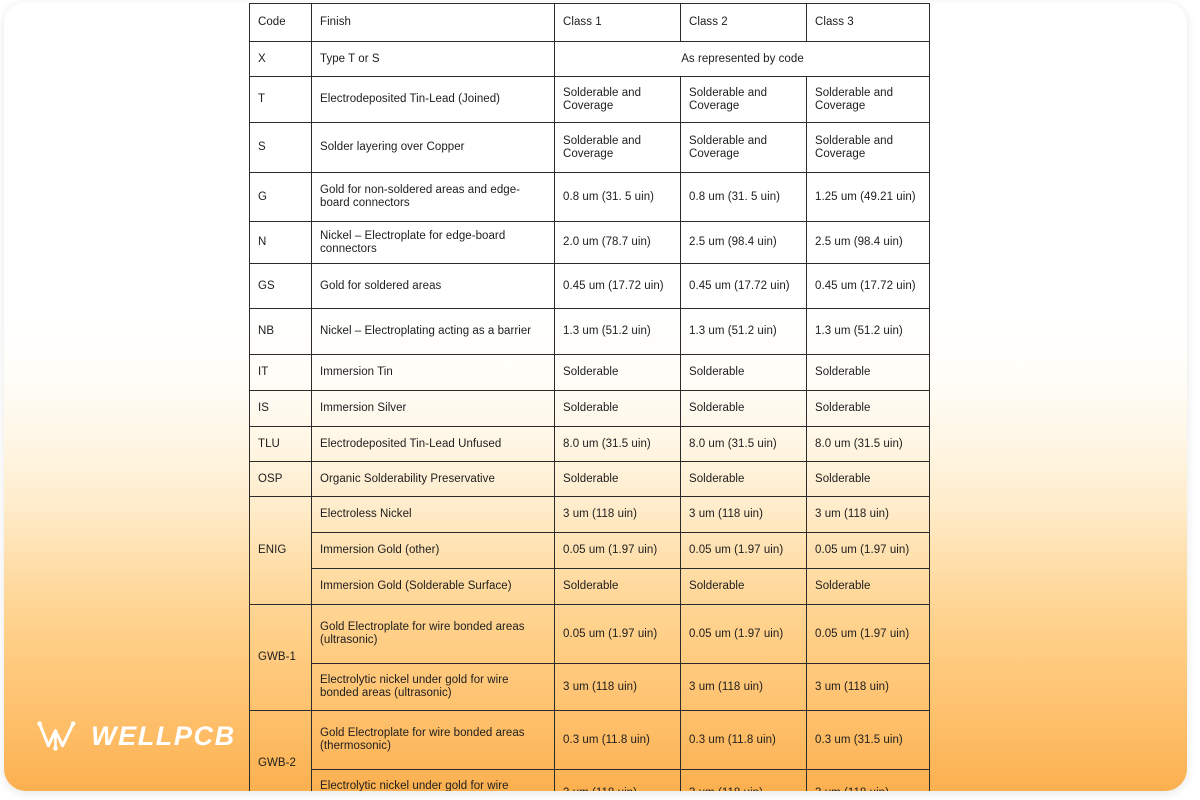  I want to click on cell-class1: Solderable and Coverage, so click(617, 147).